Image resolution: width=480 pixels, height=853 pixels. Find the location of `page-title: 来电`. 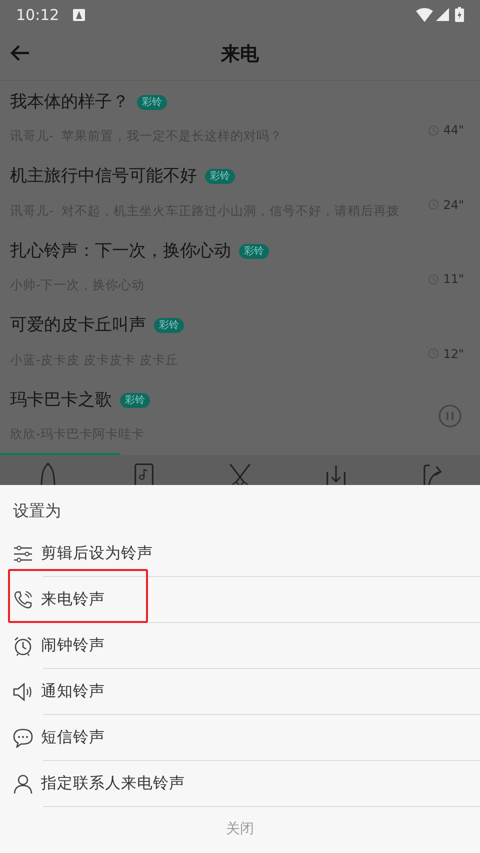

page-title: 来电 is located at coordinates (240, 55).